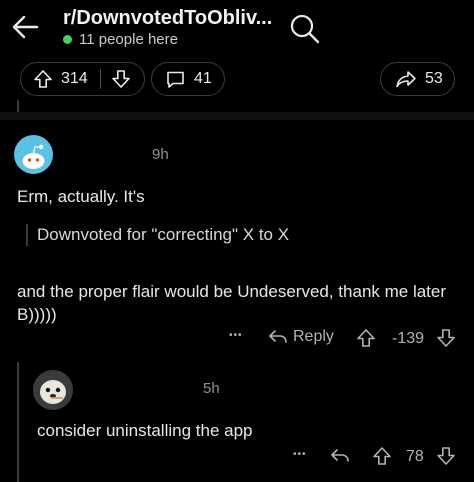 The width and height of the screenshot is (474, 482). I want to click on online-count: 11 people here, so click(128, 39).